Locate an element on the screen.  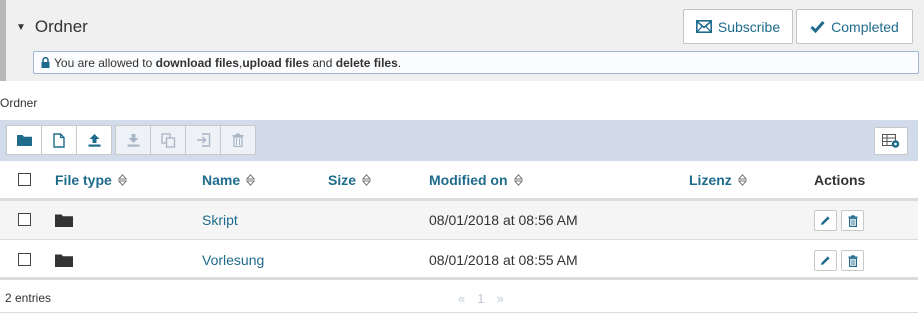
table-settings-icon is located at coordinates (891, 141).